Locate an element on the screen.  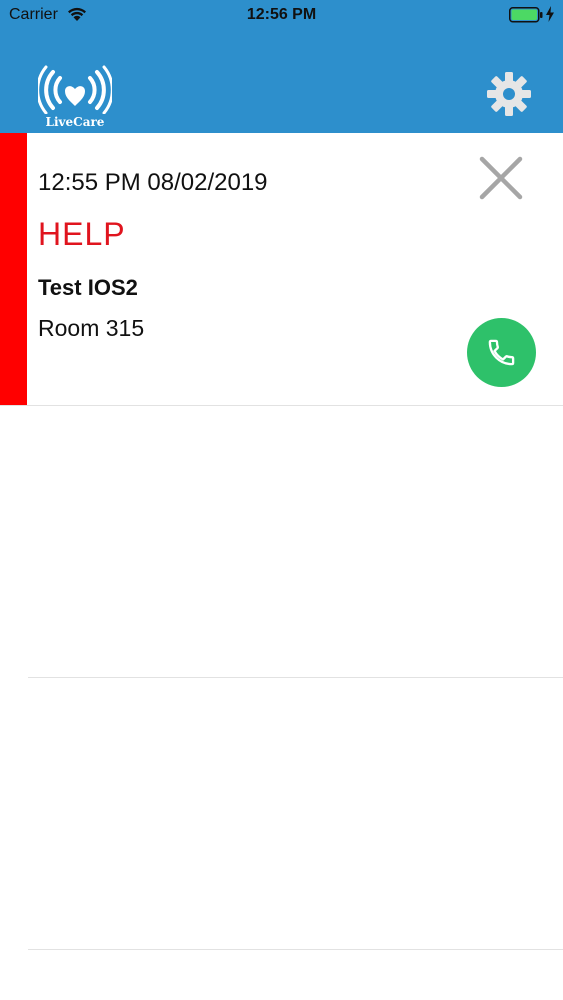
alert-room: Room 315 is located at coordinates (91, 328).